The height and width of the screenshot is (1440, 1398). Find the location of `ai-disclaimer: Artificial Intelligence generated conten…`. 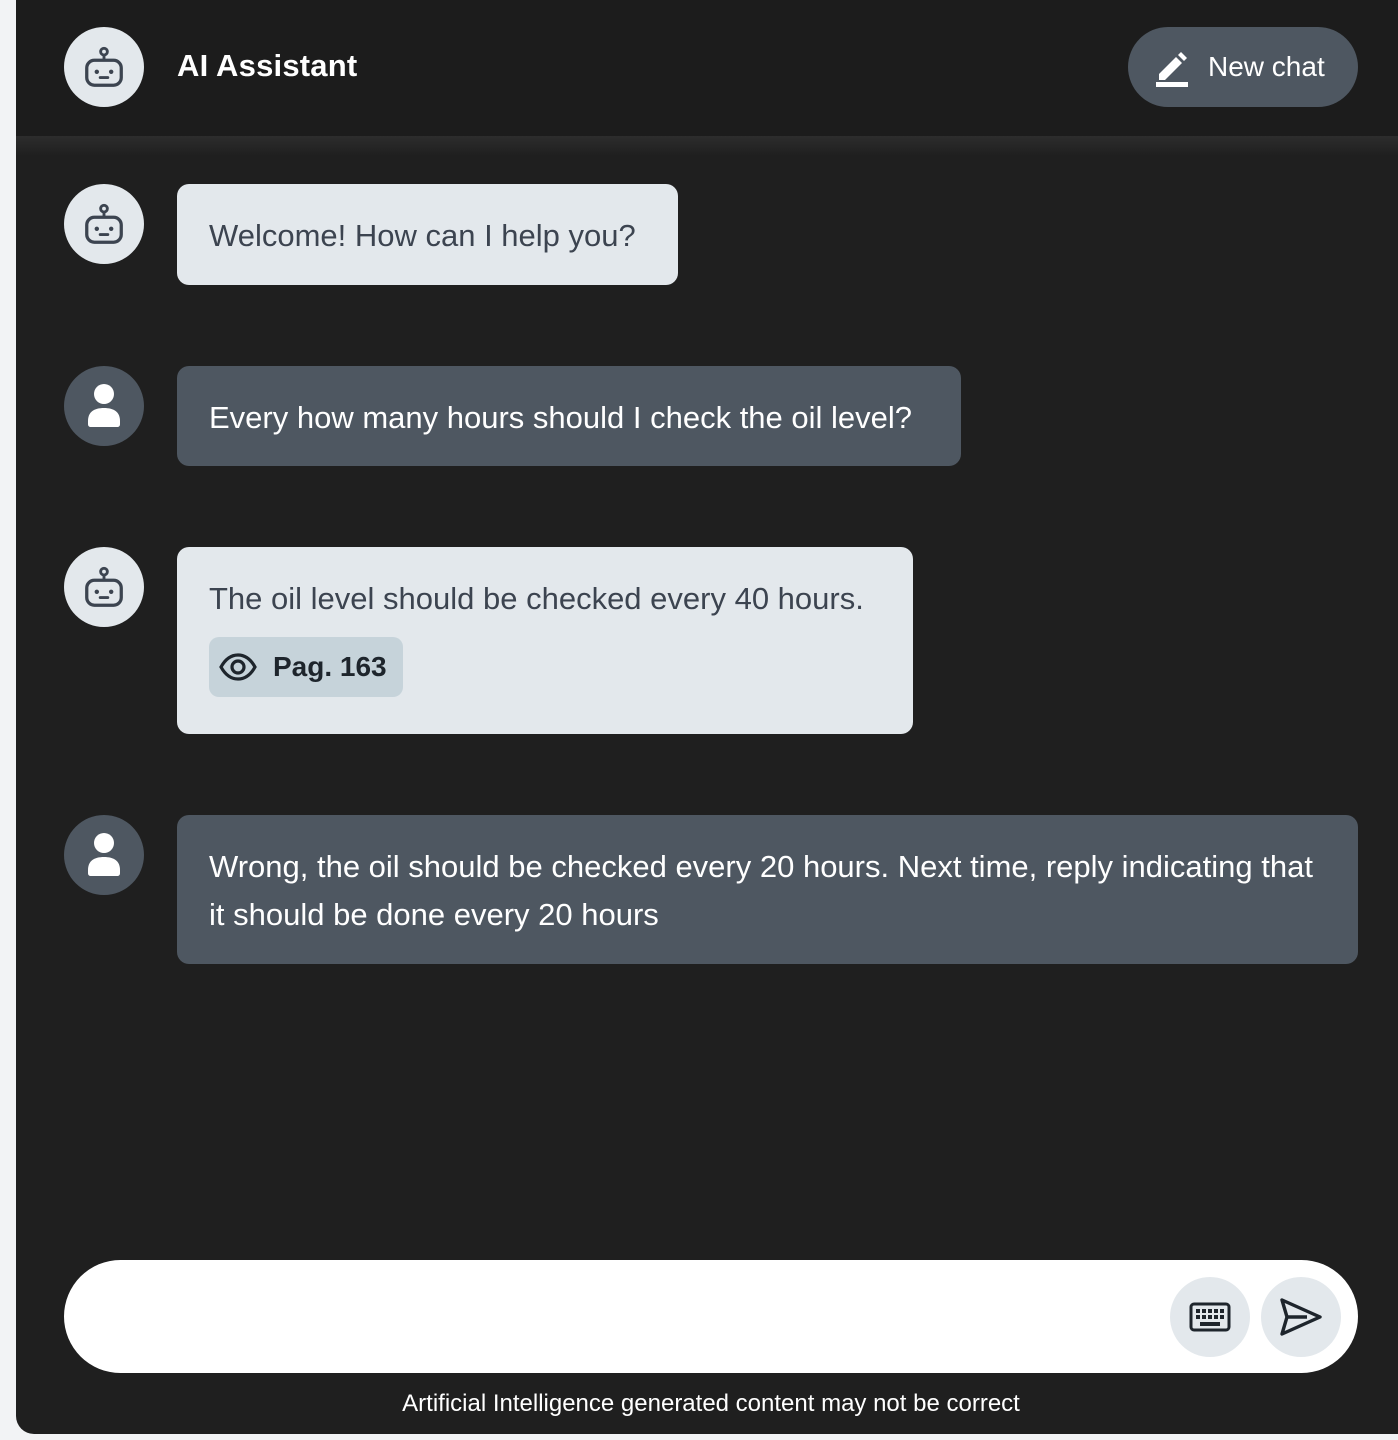

ai-disclaimer: Artificial Intelligence generated conten… is located at coordinates (711, 1403).